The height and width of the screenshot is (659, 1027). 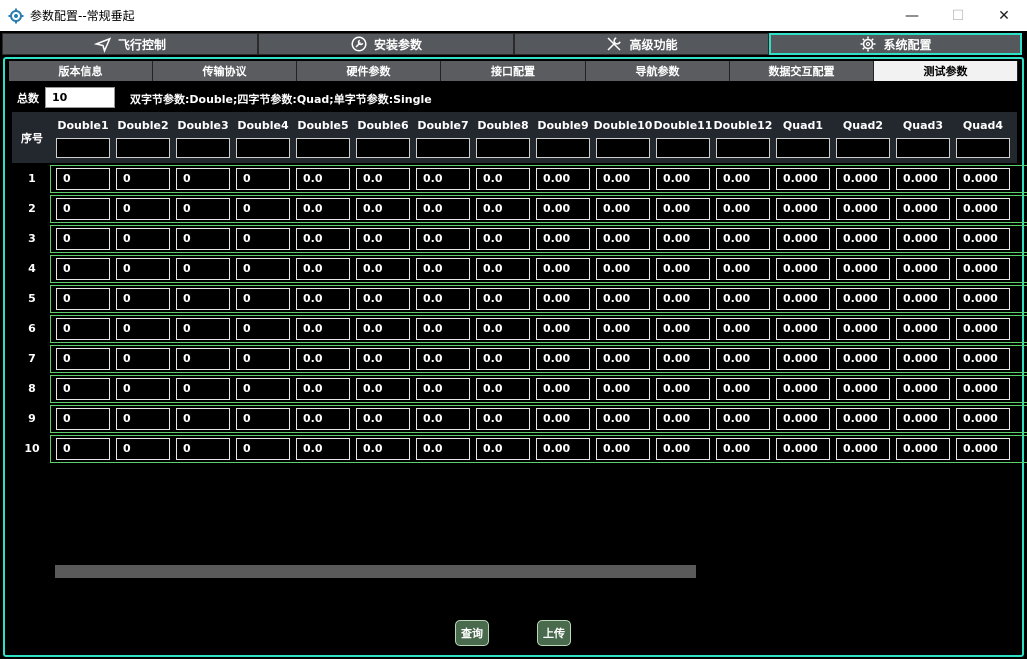 What do you see at coordinates (130, 44) in the screenshot?
I see `tab-flight-control: 飞行控制` at bounding box center [130, 44].